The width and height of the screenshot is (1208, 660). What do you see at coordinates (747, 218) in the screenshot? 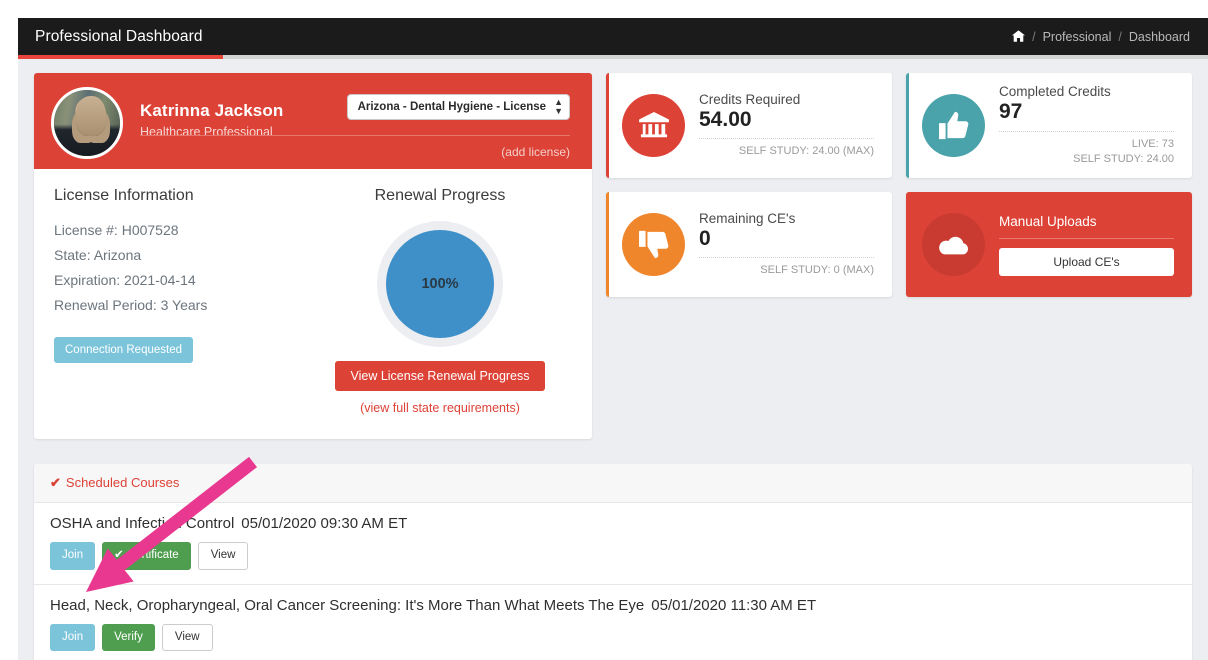
I see `stat-label: Remaining CE's` at bounding box center [747, 218].